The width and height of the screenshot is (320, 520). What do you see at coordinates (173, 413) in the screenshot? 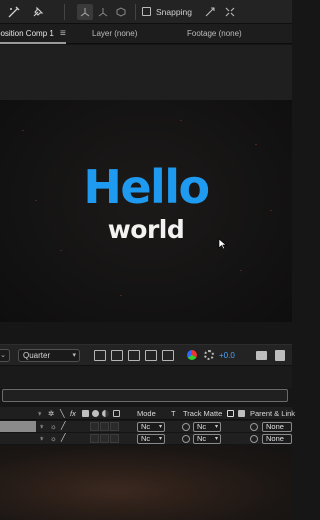
I see `column-t: T` at bounding box center [173, 413].